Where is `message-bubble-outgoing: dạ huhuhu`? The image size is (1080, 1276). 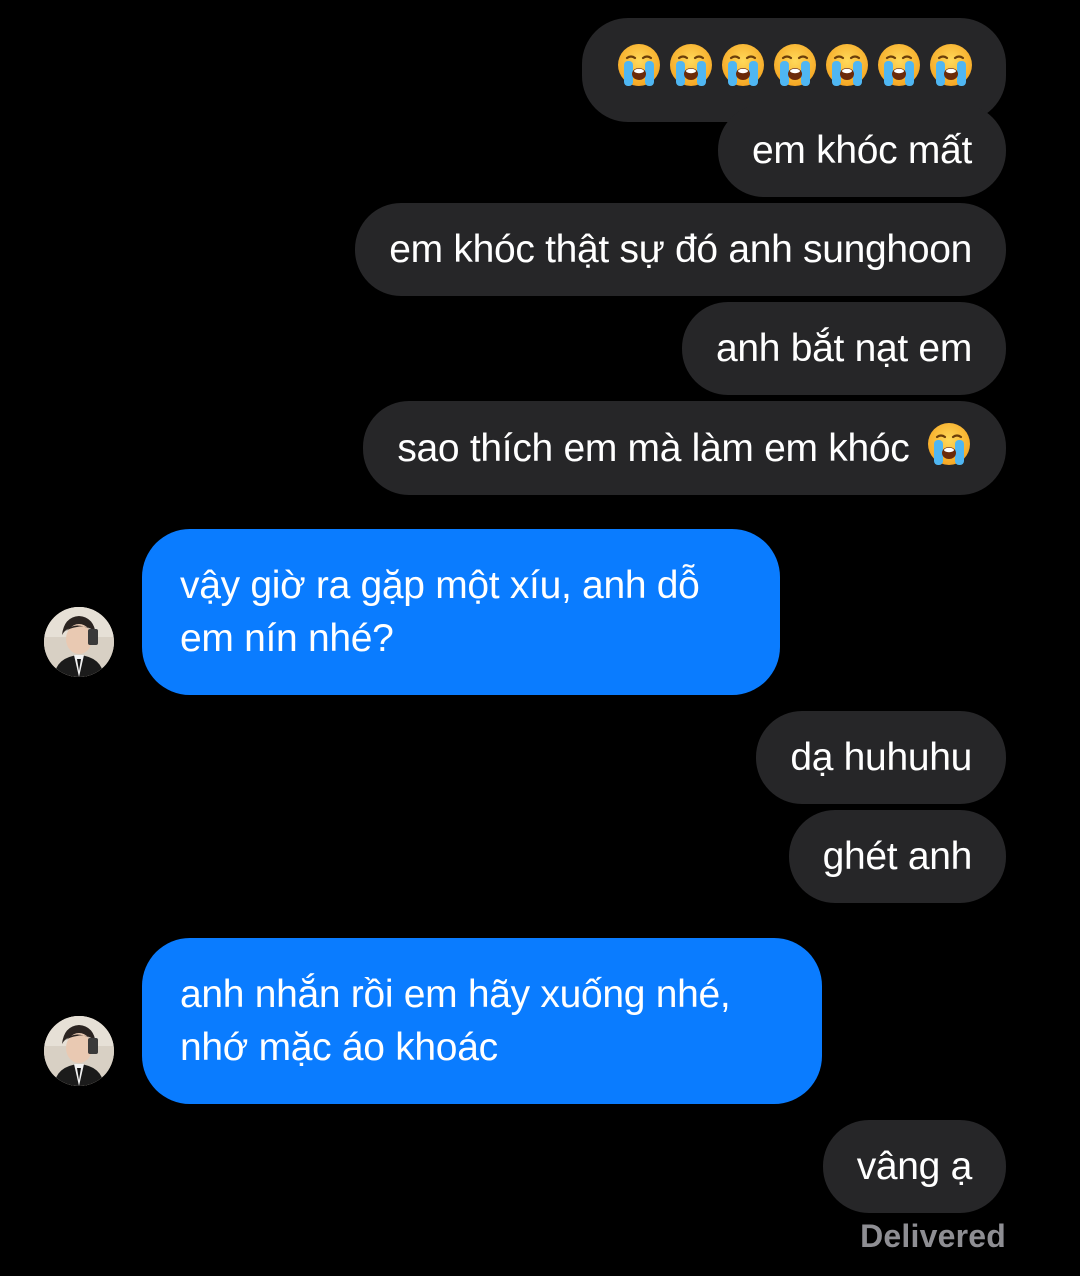
message-bubble-outgoing: dạ huhuhu is located at coordinates (881, 757).